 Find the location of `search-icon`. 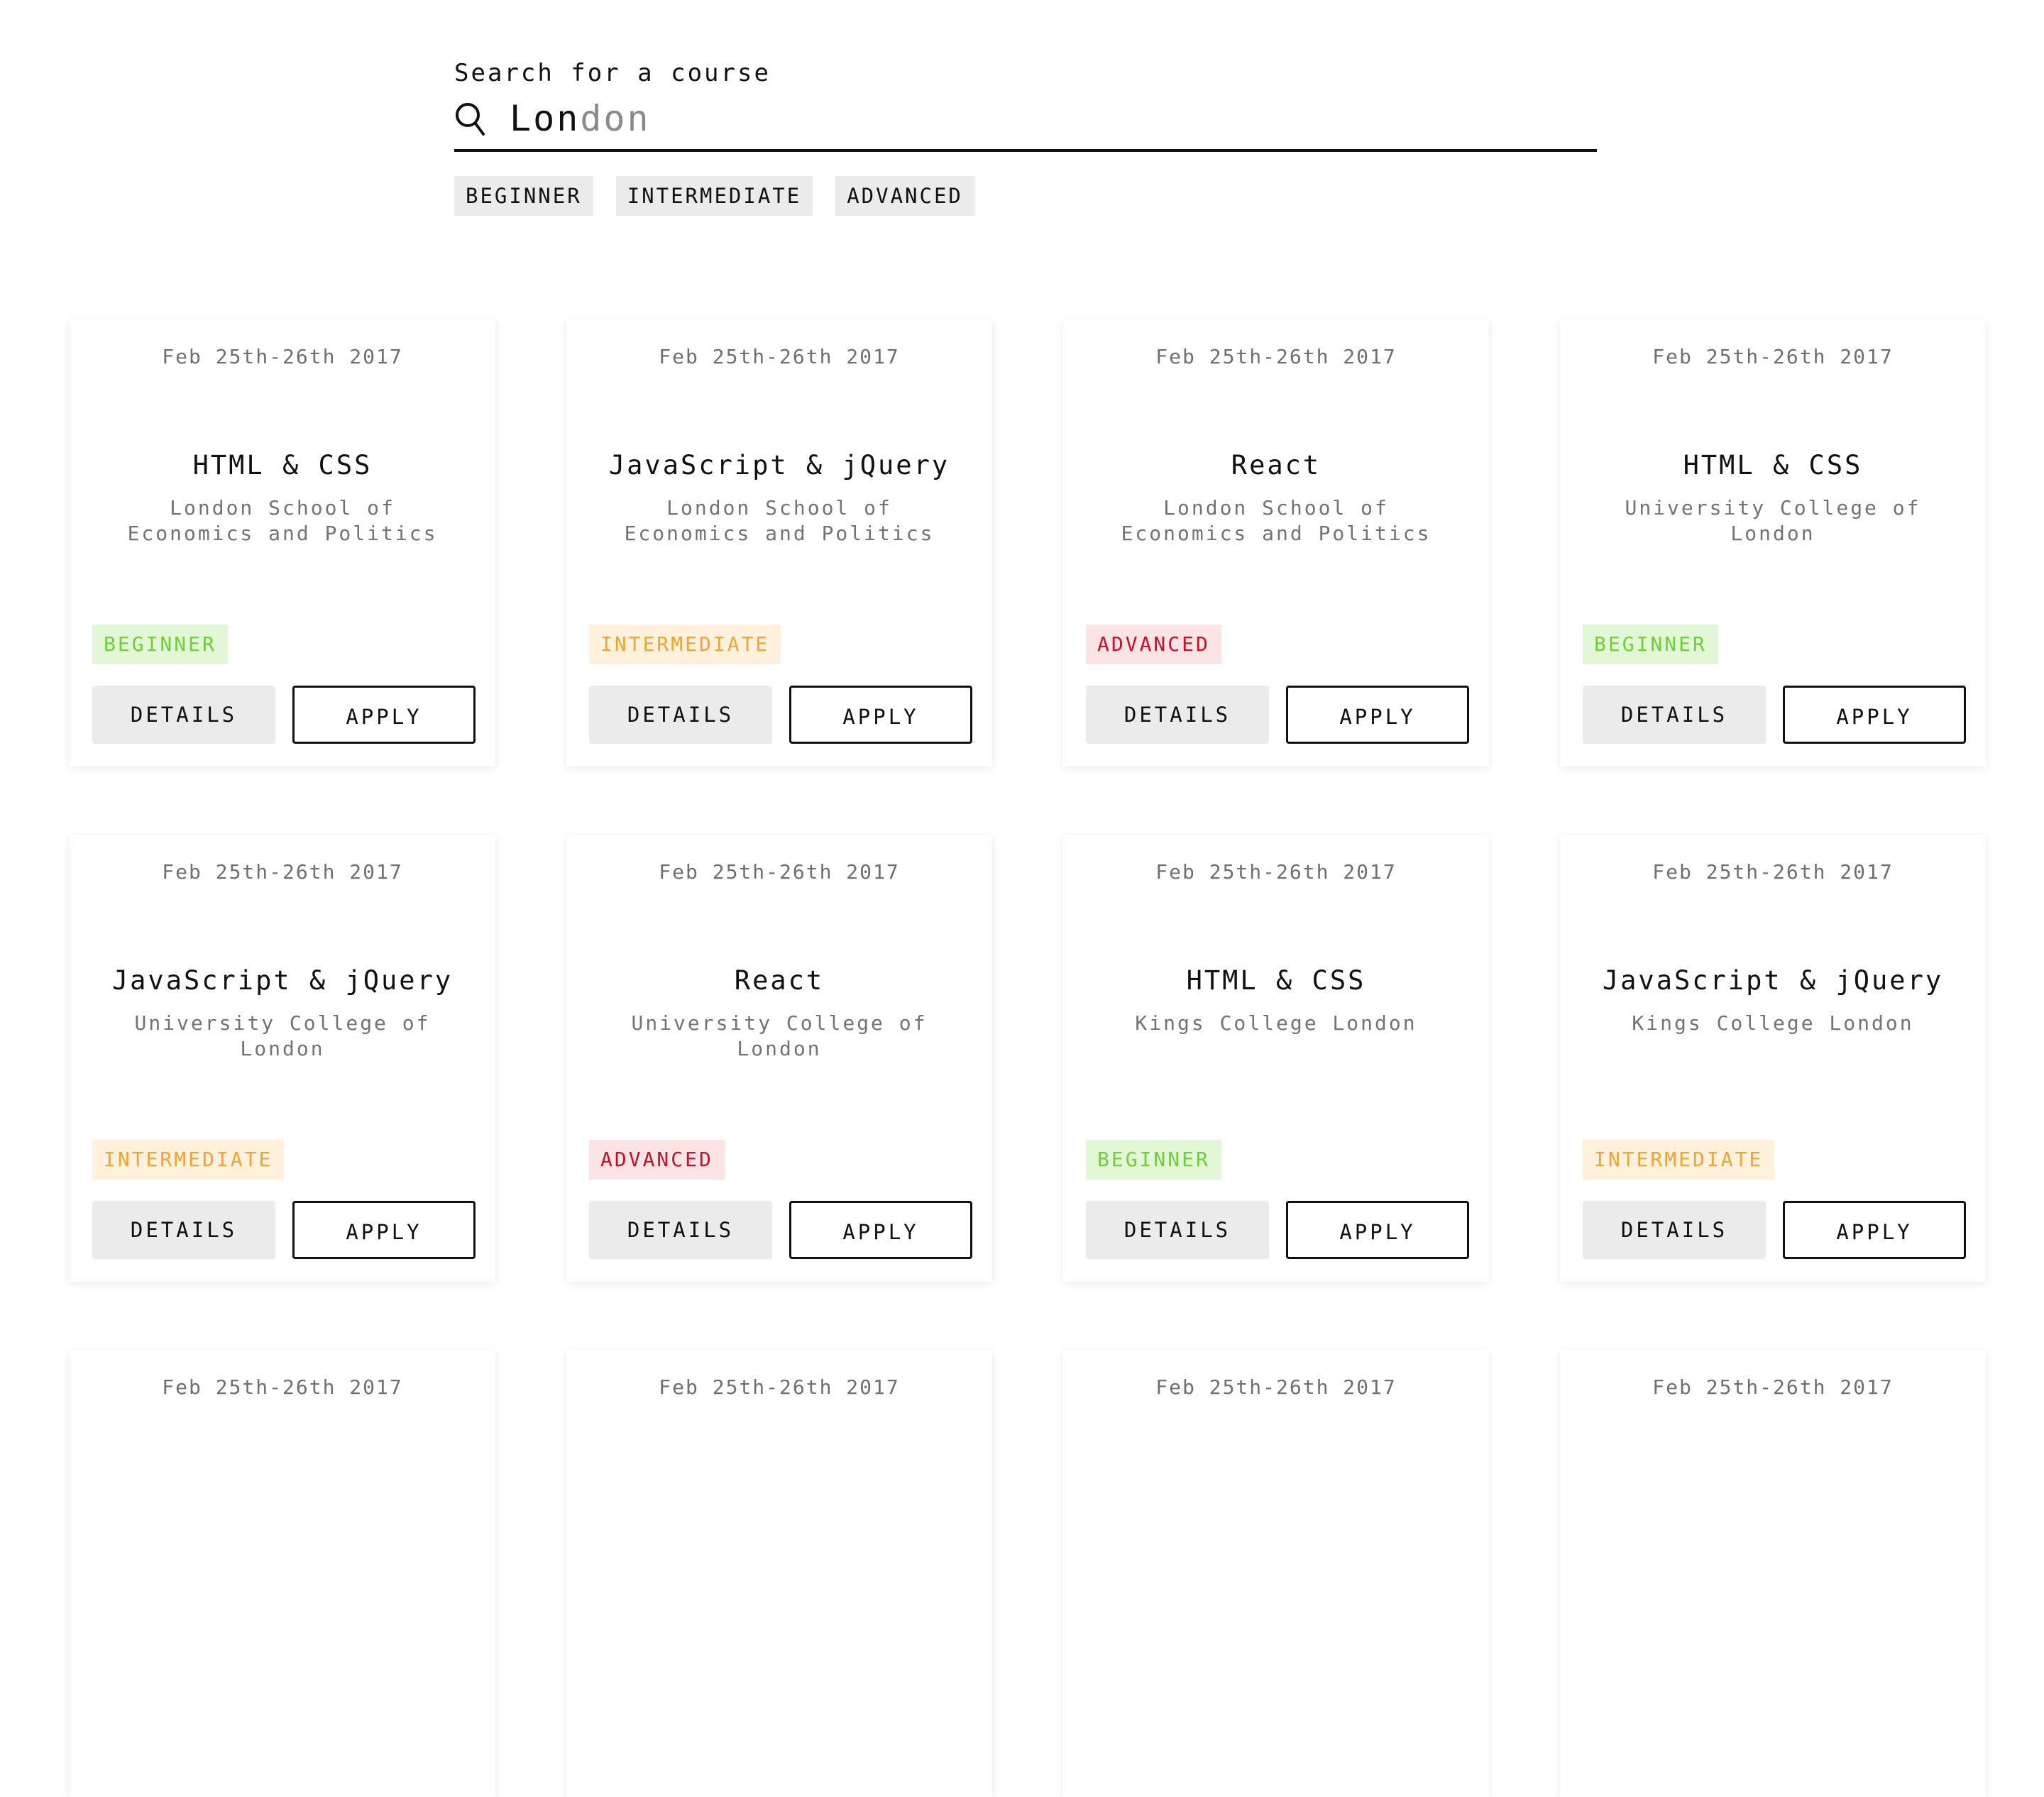

search-icon is located at coordinates (469, 119).